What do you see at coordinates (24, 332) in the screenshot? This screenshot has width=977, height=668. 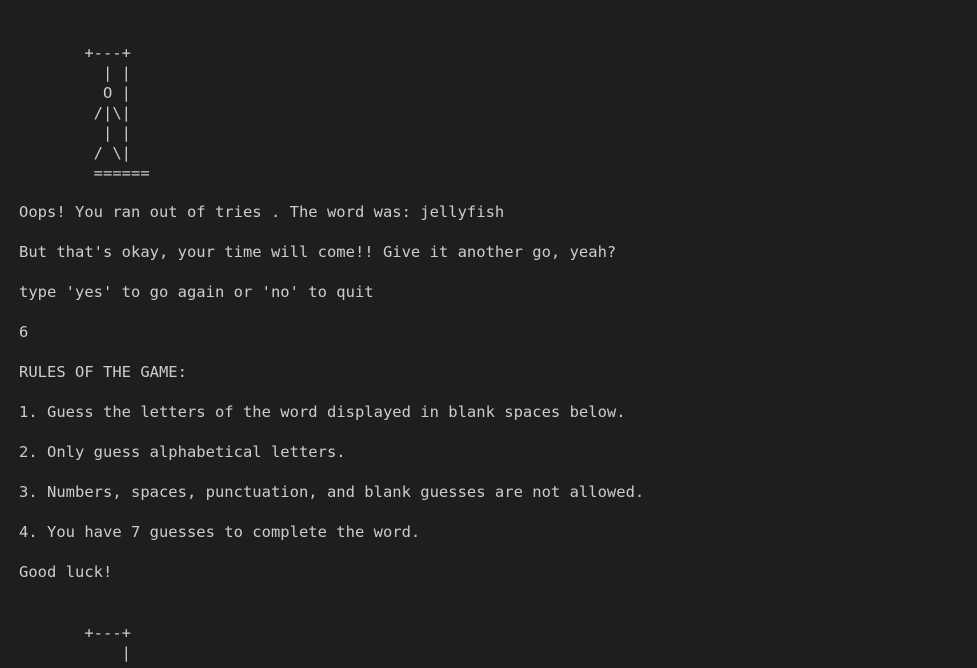 I see `user-input-echo: 6` at bounding box center [24, 332].